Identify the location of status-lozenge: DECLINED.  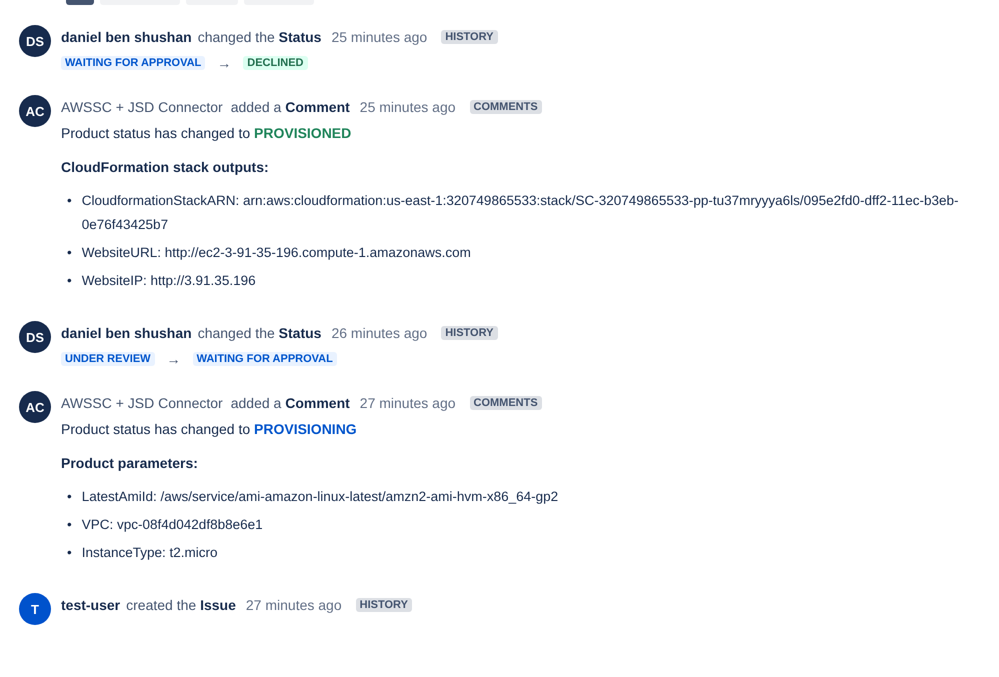
(275, 63).